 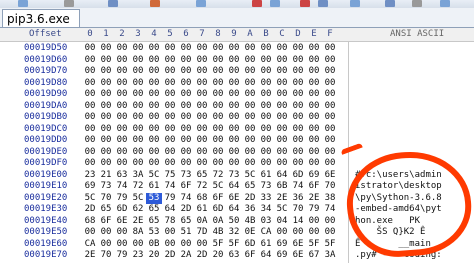 What do you see at coordinates (314, 255) in the screenshot?
I see `hex-byte: 67` at bounding box center [314, 255].